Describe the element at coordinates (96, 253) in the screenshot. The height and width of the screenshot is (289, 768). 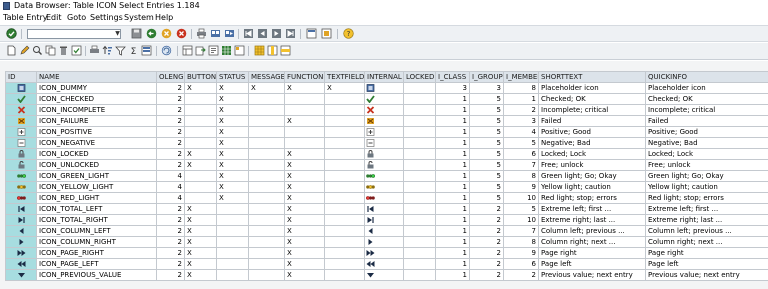
I see `cell-name: ICON_PAGE_RIGHT` at that location.